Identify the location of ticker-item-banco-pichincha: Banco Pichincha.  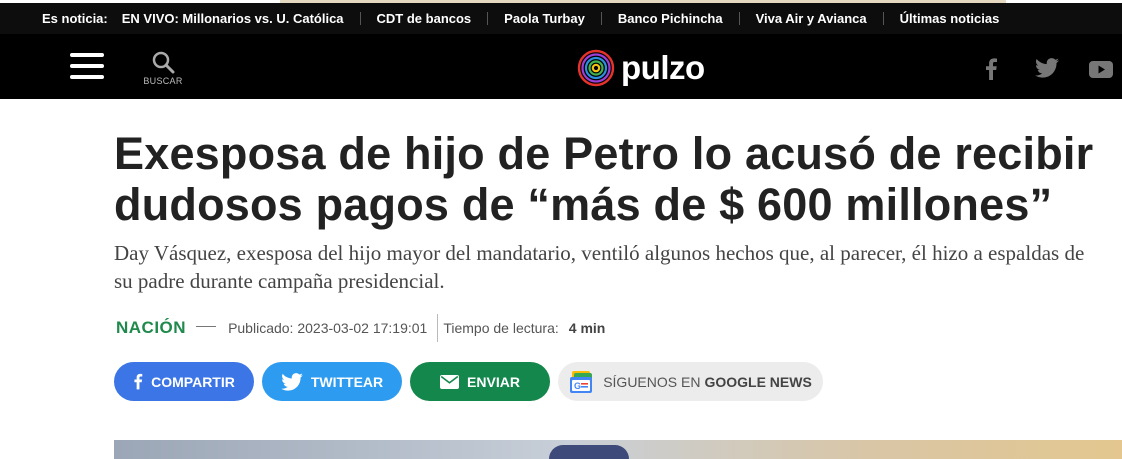
(671, 18).